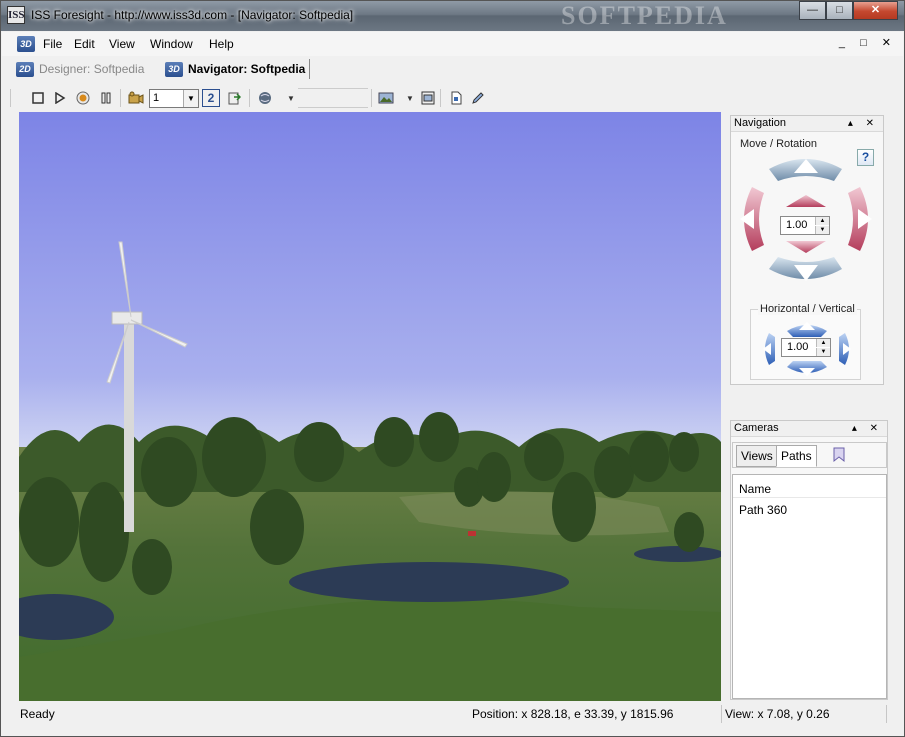  I want to click on tab-designer-label: Designer: Softpedia, so click(92, 69).